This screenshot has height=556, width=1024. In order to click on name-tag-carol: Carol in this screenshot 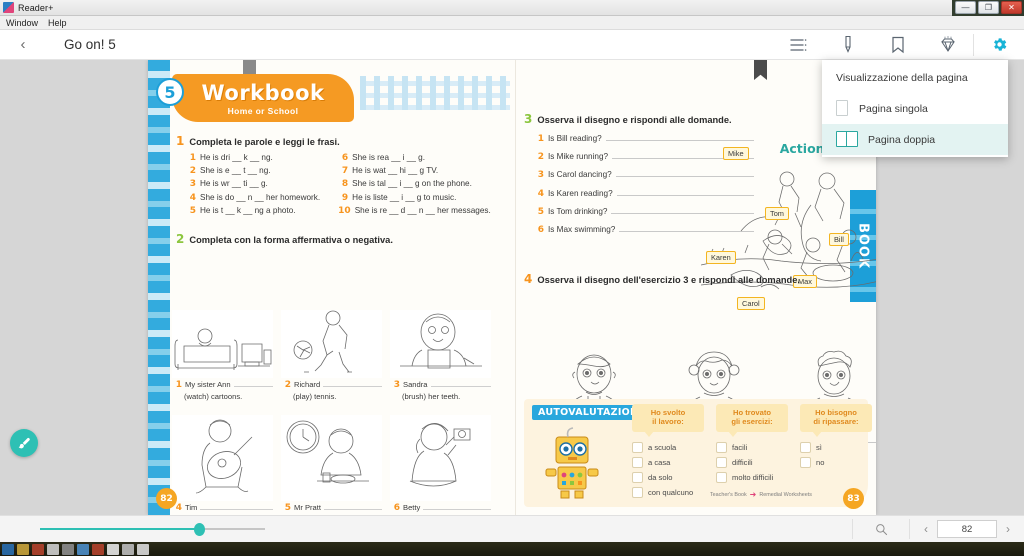, I will do `click(751, 303)`.